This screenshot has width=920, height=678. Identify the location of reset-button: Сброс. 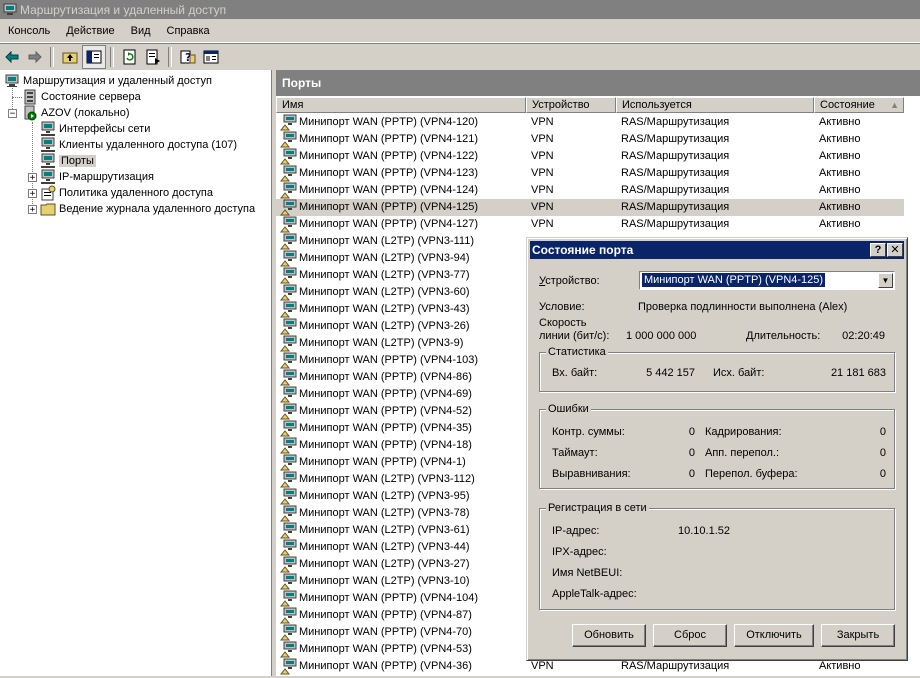
(690, 635).